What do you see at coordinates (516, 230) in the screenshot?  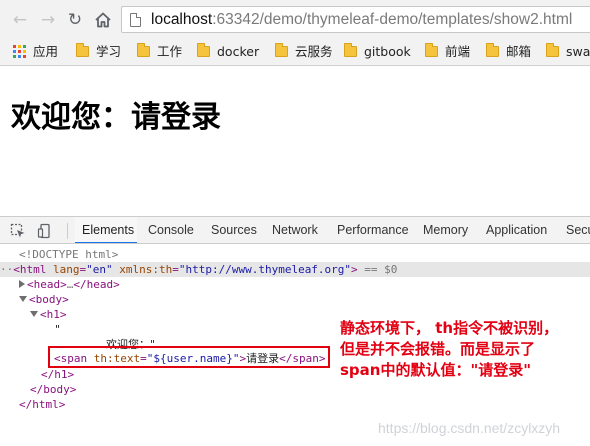 I see `tab-application: Application` at bounding box center [516, 230].